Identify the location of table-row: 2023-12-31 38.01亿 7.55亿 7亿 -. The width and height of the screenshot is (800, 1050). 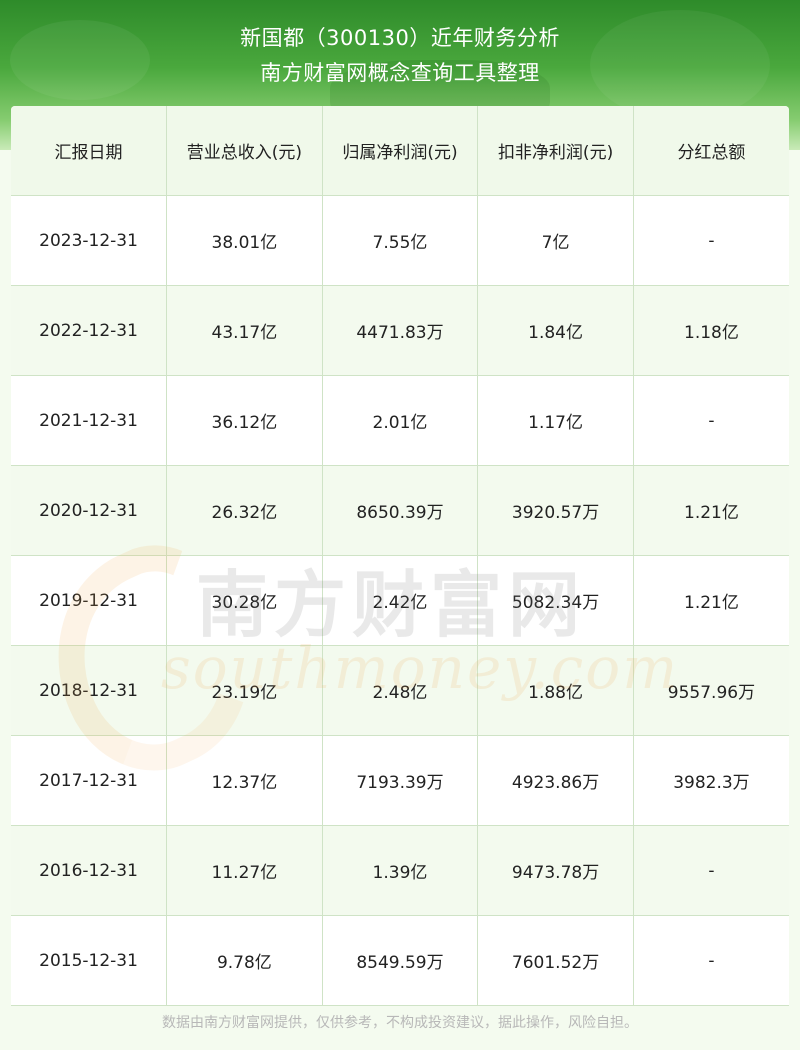
(400, 240).